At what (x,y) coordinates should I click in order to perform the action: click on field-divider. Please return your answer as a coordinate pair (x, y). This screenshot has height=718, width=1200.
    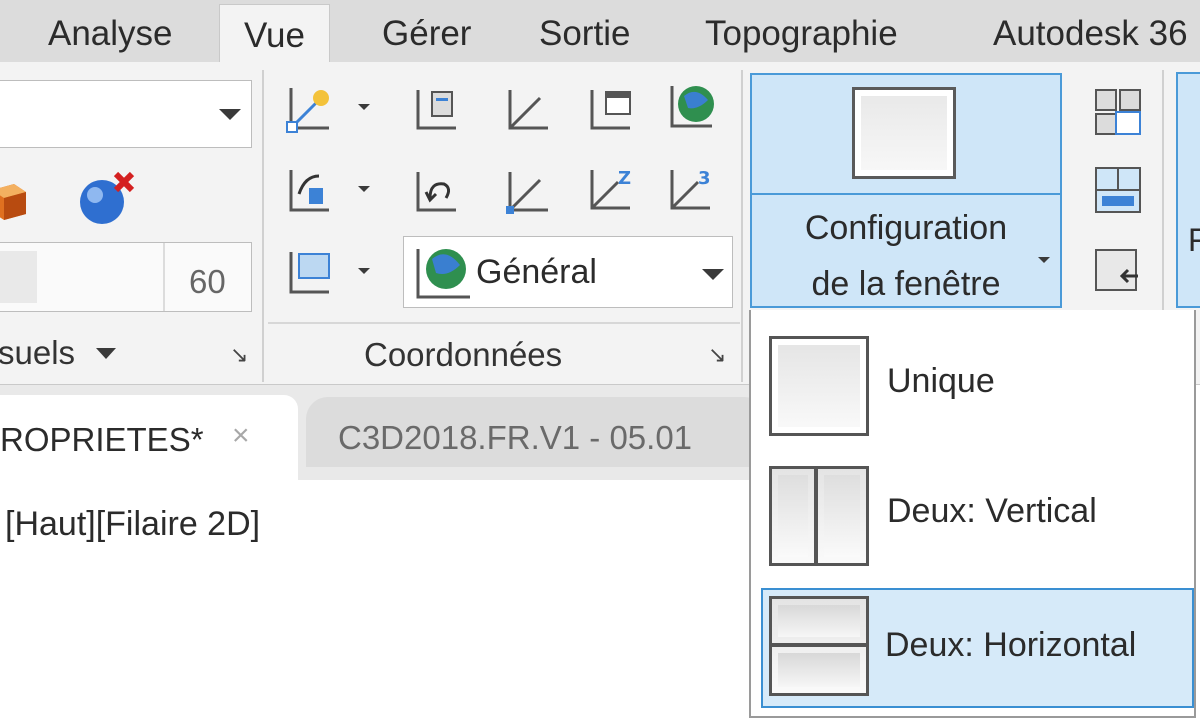
    Looking at the image, I should click on (164, 277).